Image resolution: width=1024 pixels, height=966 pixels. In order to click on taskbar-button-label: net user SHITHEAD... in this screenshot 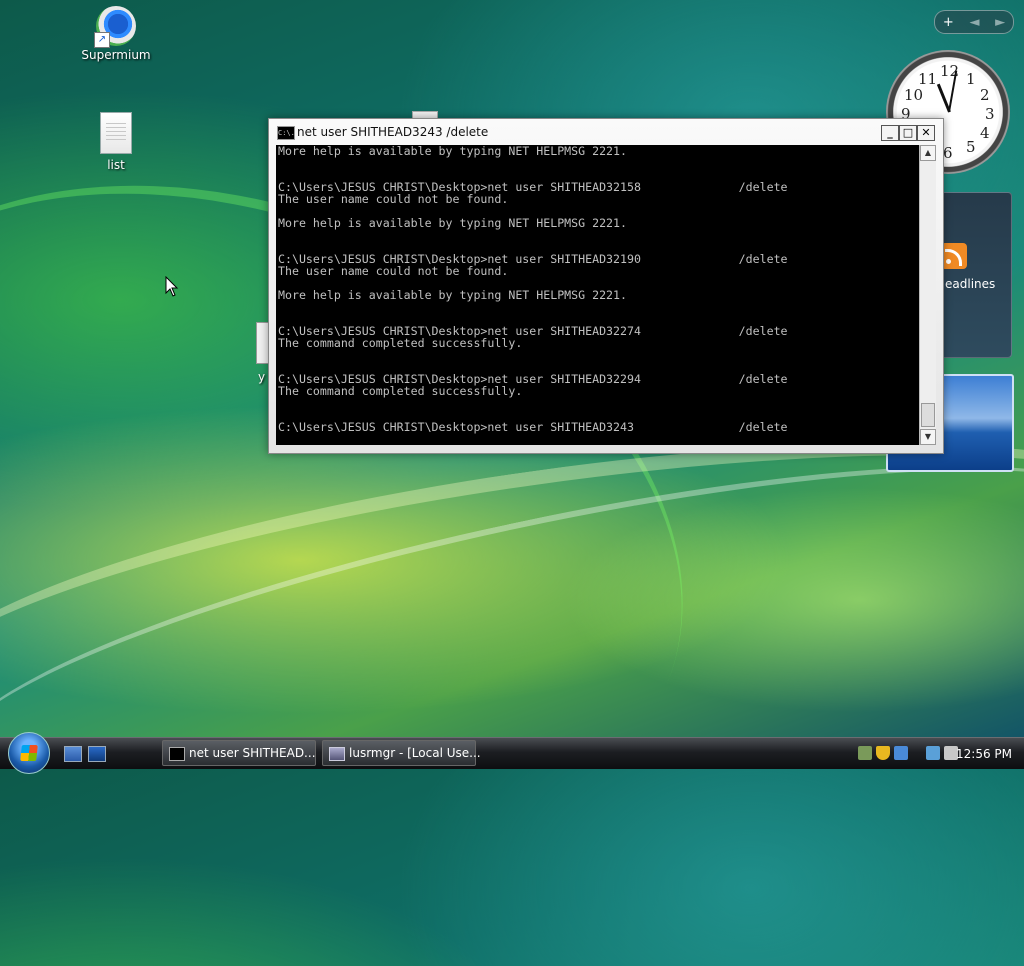, I will do `click(252, 753)`.